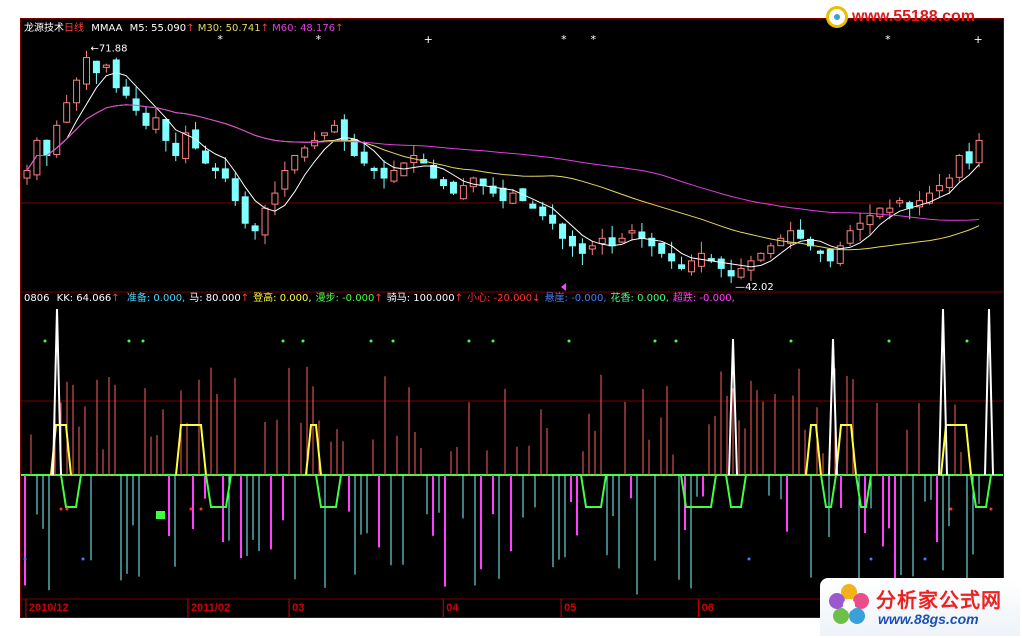 Image resolution: width=1022 pixels, height=638 pixels. What do you see at coordinates (708, 608) in the screenshot?
I see `time-axis-label: 06` at bounding box center [708, 608].